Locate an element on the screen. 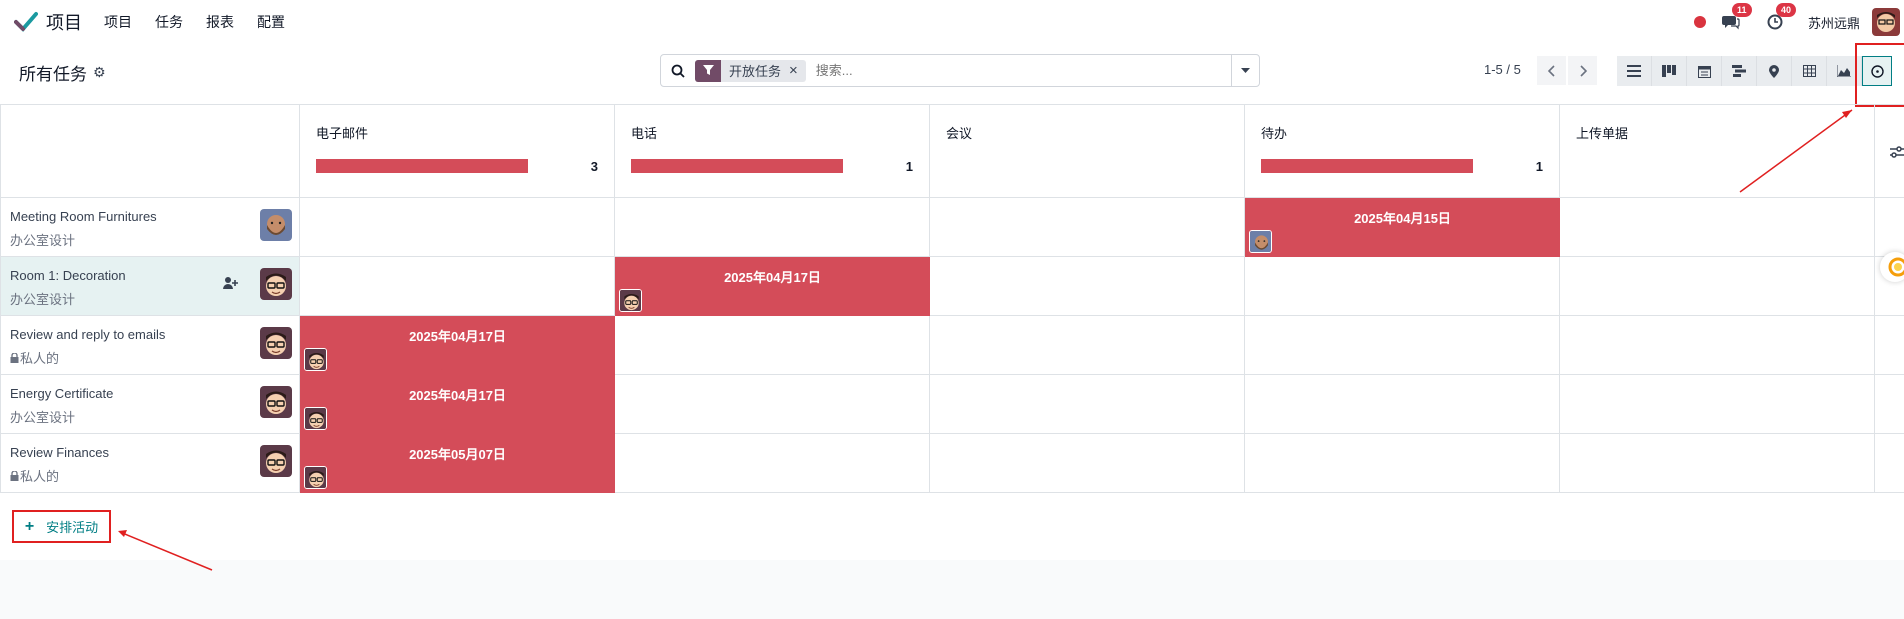 The image size is (1904, 619). table-row-header: Meeting Room Furnitures 办公室设计 is located at coordinates (150, 227).